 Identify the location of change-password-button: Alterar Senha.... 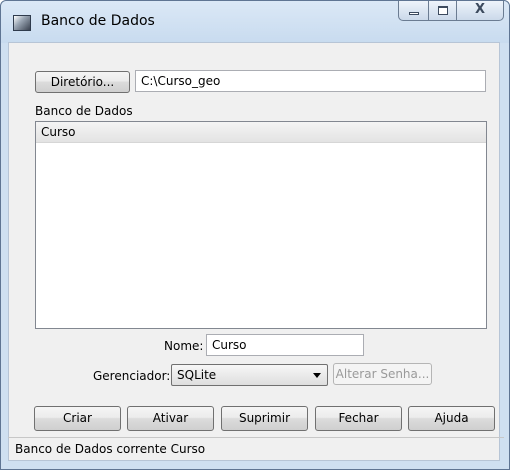
(382, 374).